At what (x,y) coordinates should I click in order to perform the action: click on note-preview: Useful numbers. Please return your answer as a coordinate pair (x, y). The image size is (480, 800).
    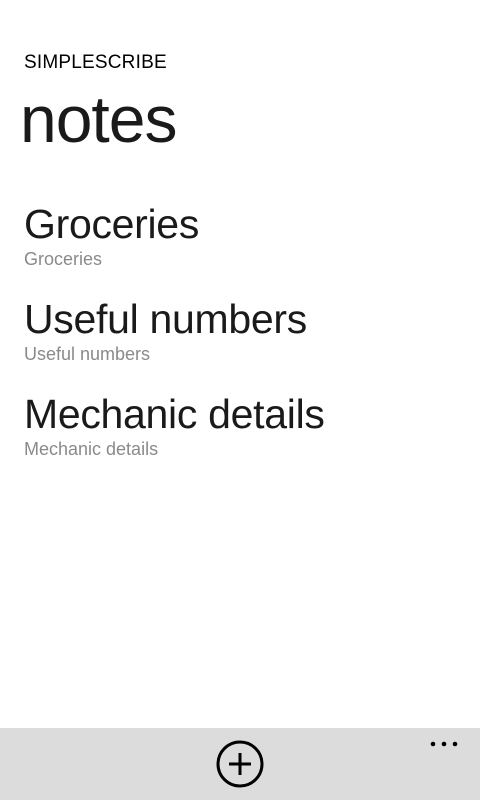
    Looking at the image, I should click on (87, 354).